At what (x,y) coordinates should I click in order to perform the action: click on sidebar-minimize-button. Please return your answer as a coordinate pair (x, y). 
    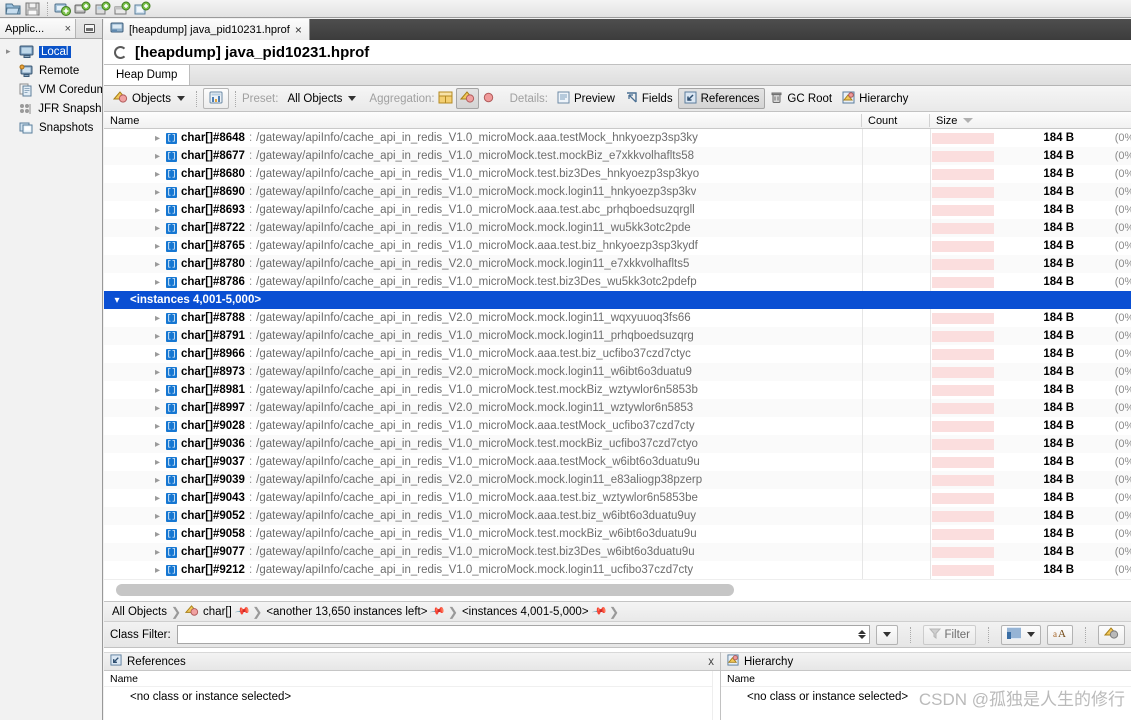
    Looking at the image, I should click on (89, 28).